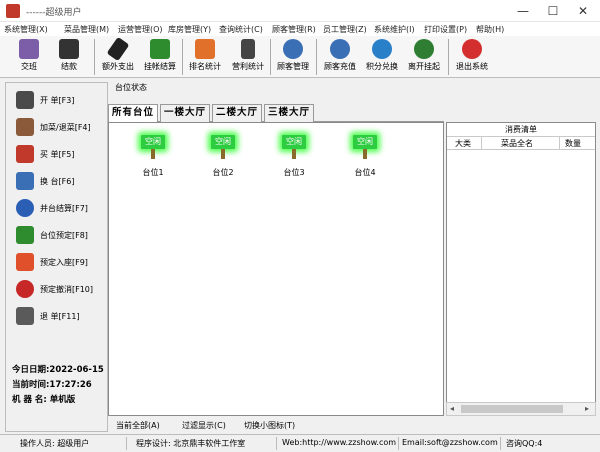 This screenshot has height=452, width=600. I want to click on menu-query: 查询统计(C), so click(241, 29).